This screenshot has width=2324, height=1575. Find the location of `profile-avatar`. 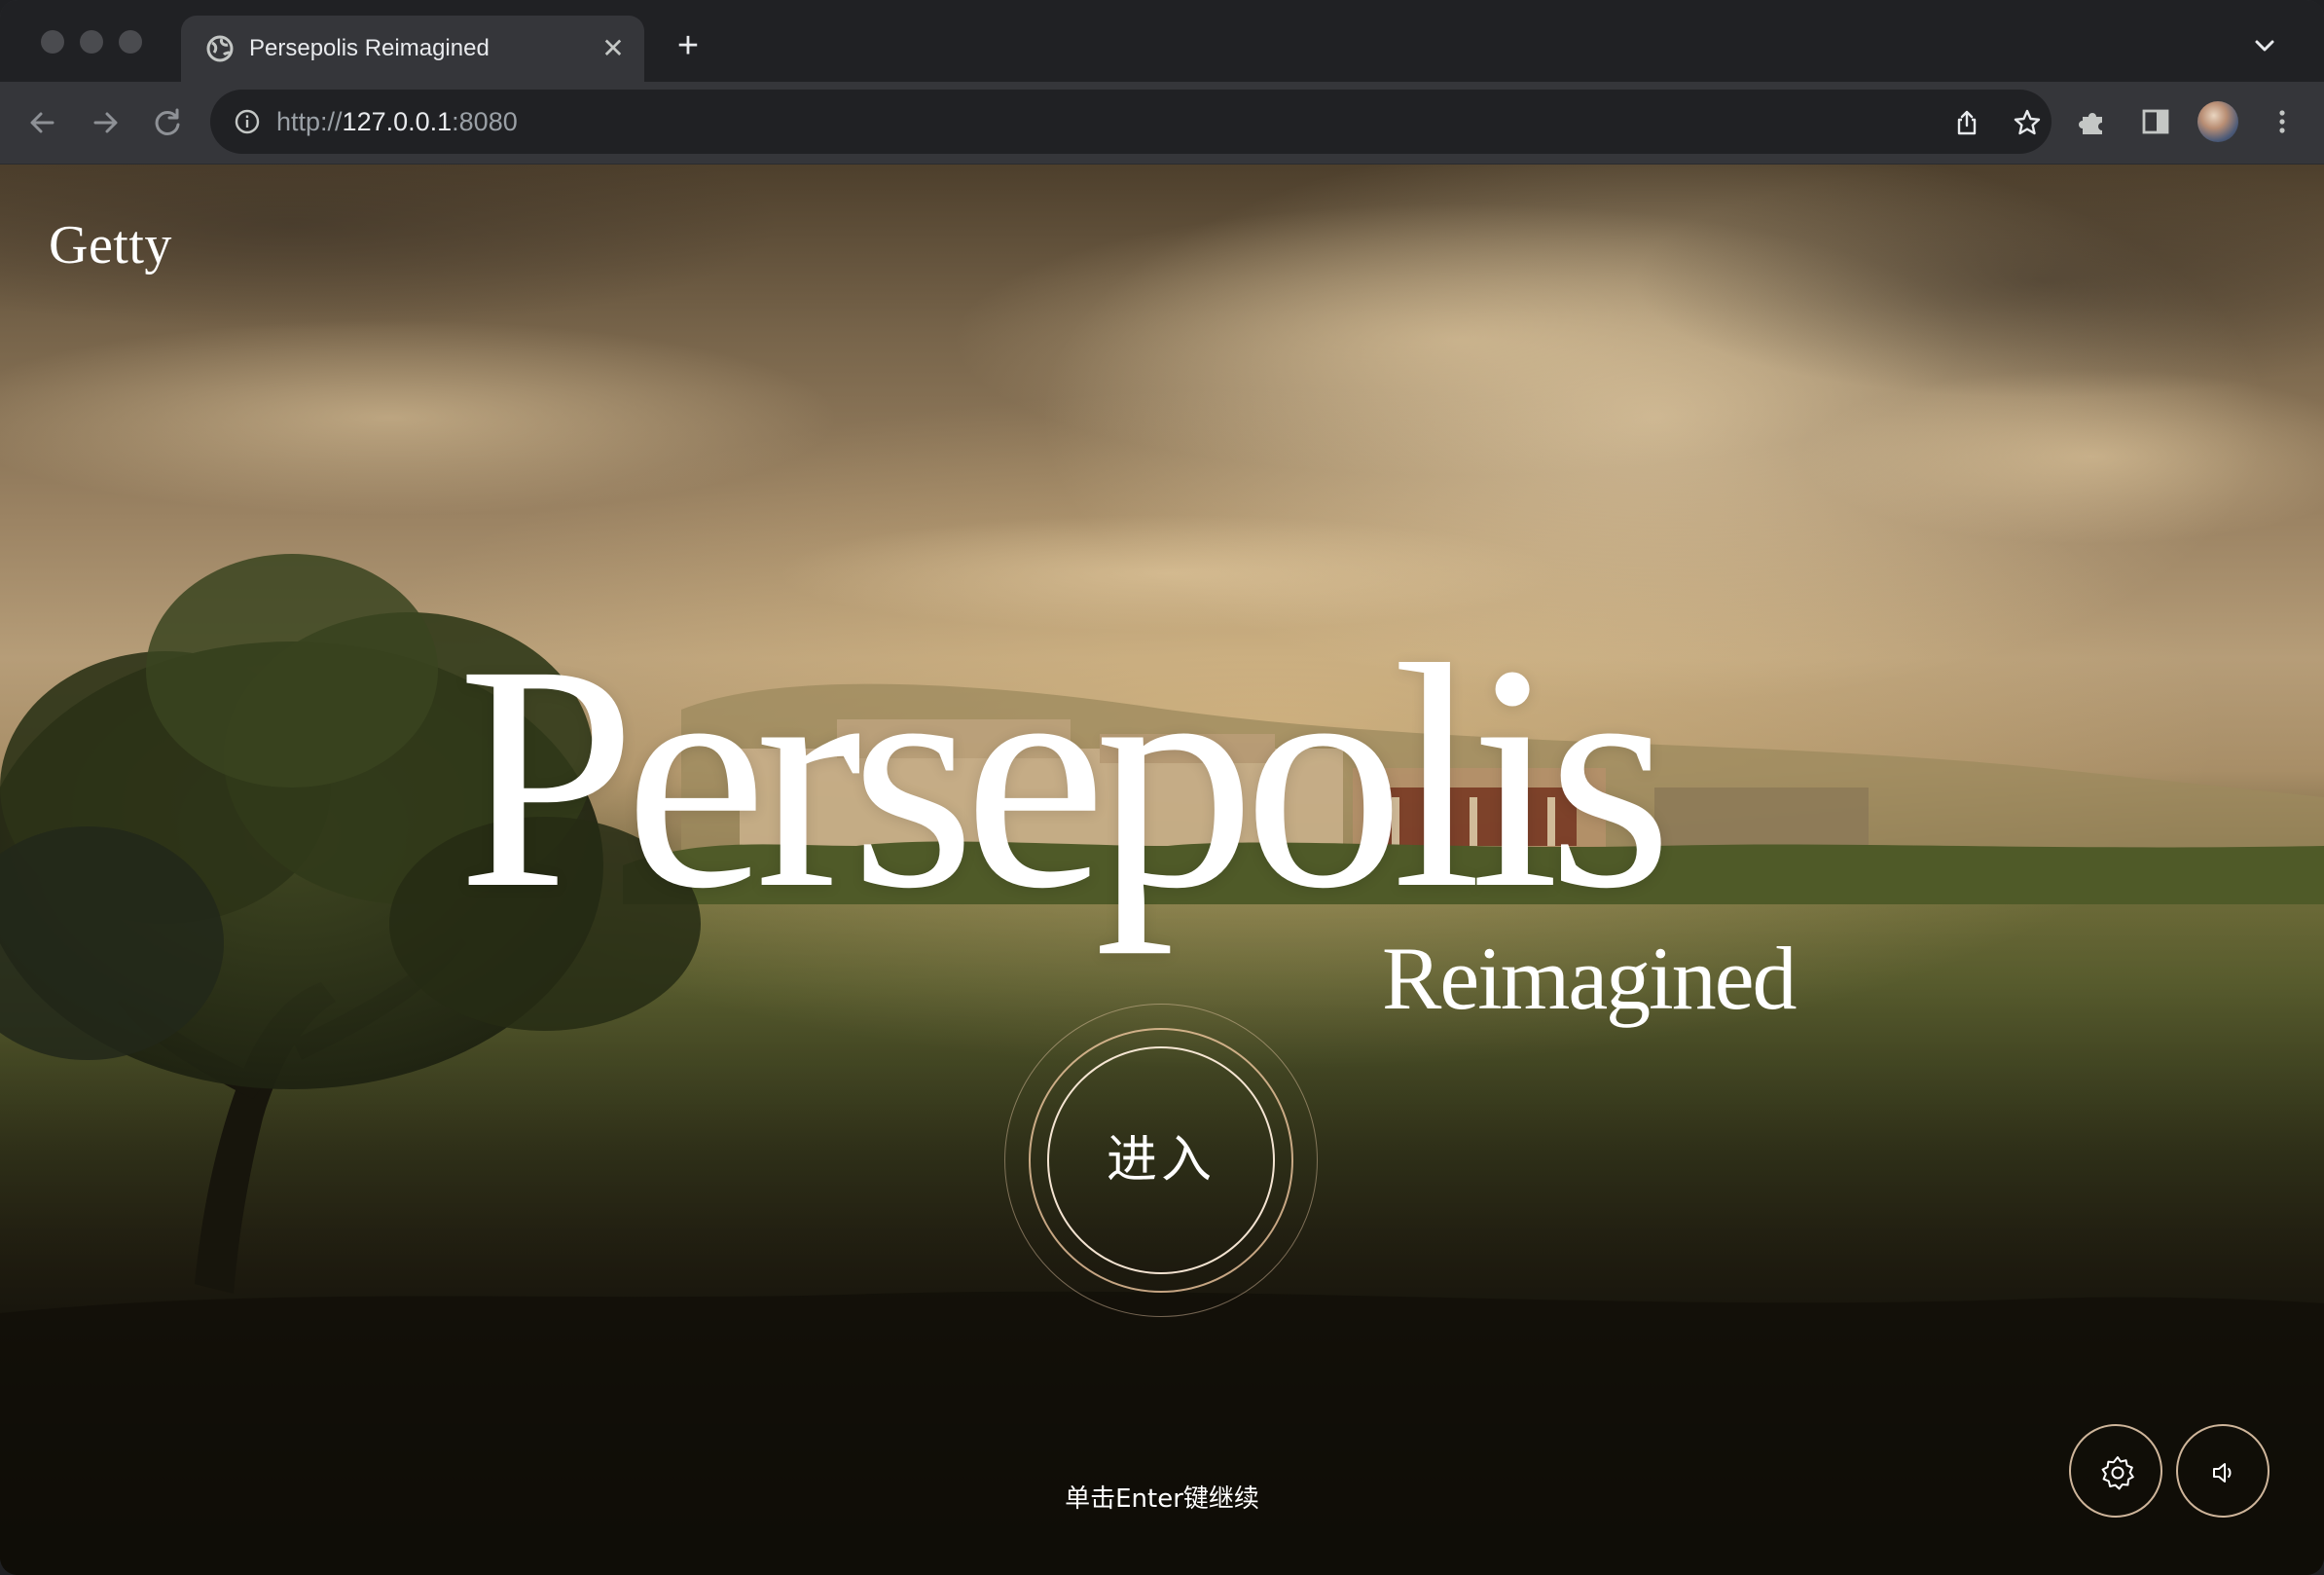

profile-avatar is located at coordinates (2217, 122).